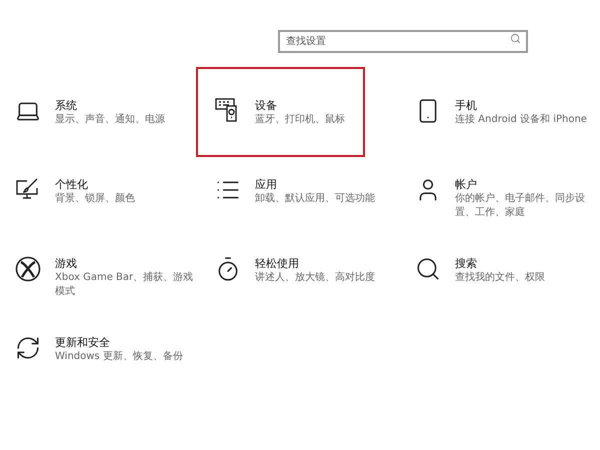 The image size is (600, 450). Describe the element at coordinates (124, 285) in the screenshot. I see `category-description: Xbox Game Bar、捕获、游戏模式` at that location.